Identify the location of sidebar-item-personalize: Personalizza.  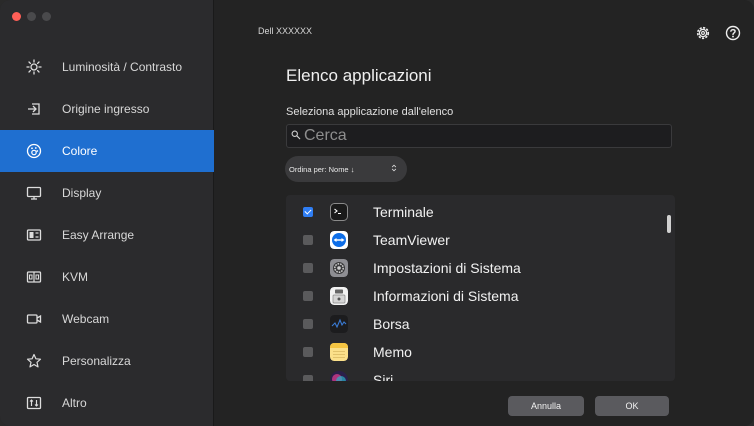
(107, 361).